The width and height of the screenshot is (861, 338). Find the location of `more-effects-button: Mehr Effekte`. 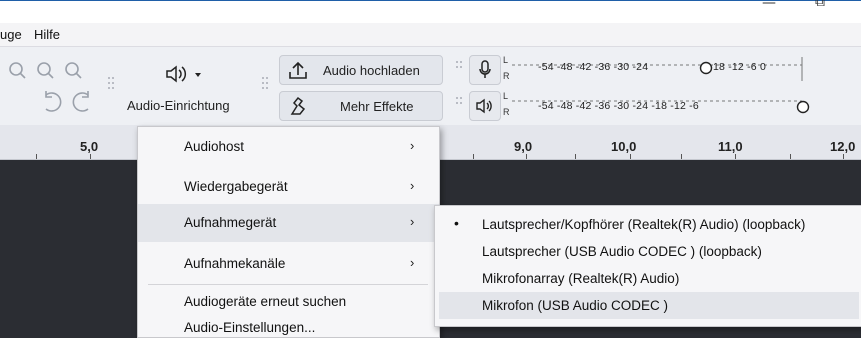

more-effects-button: Mehr Effekte is located at coordinates (361, 106).